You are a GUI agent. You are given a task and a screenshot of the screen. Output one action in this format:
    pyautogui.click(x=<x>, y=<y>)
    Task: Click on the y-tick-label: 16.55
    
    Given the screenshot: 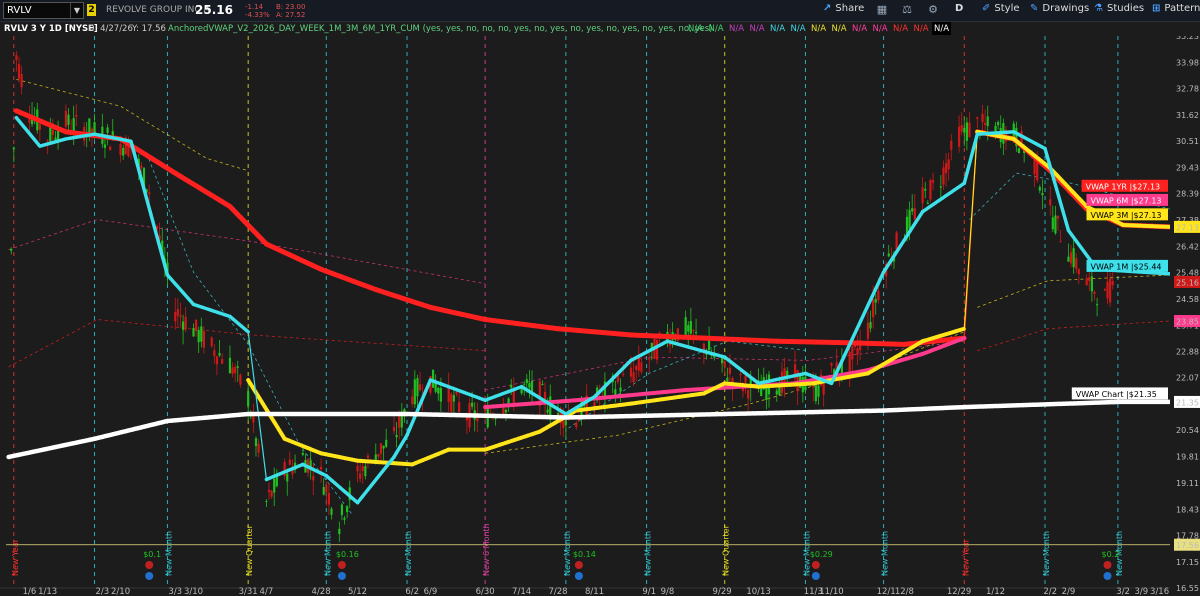 What is the action you would take?
    pyautogui.click(x=1187, y=588)
    